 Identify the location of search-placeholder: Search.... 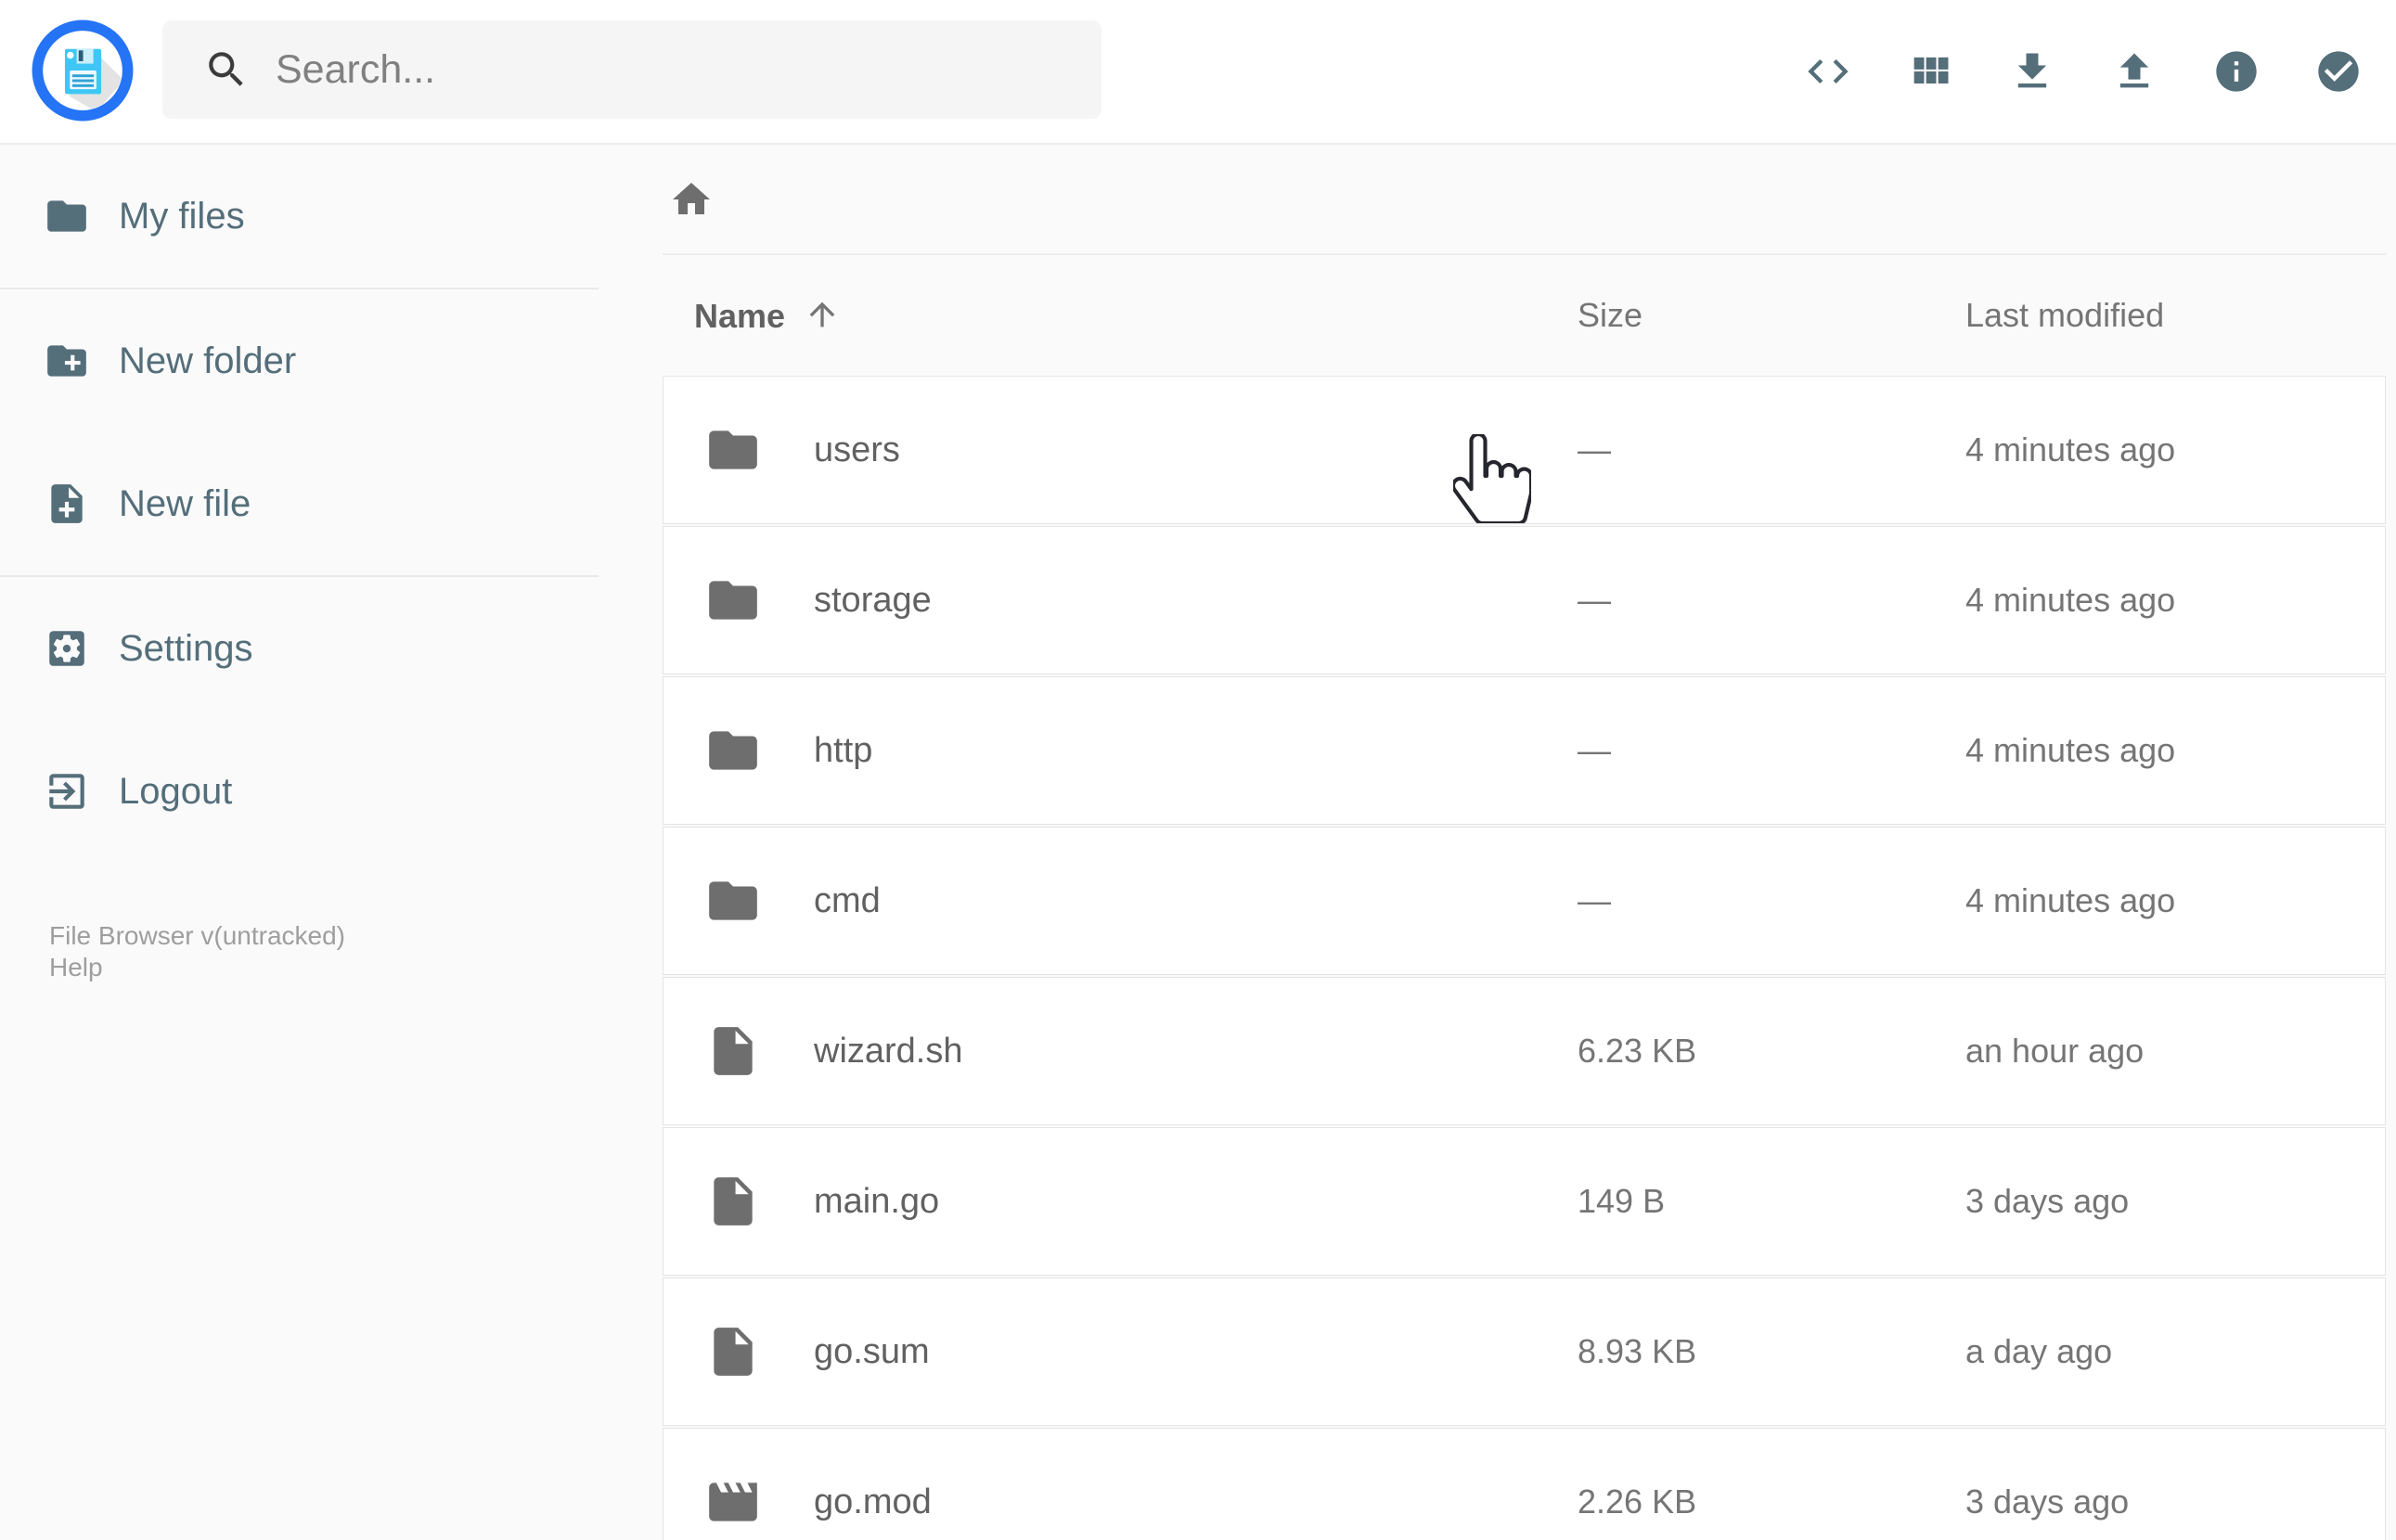
(356, 69).